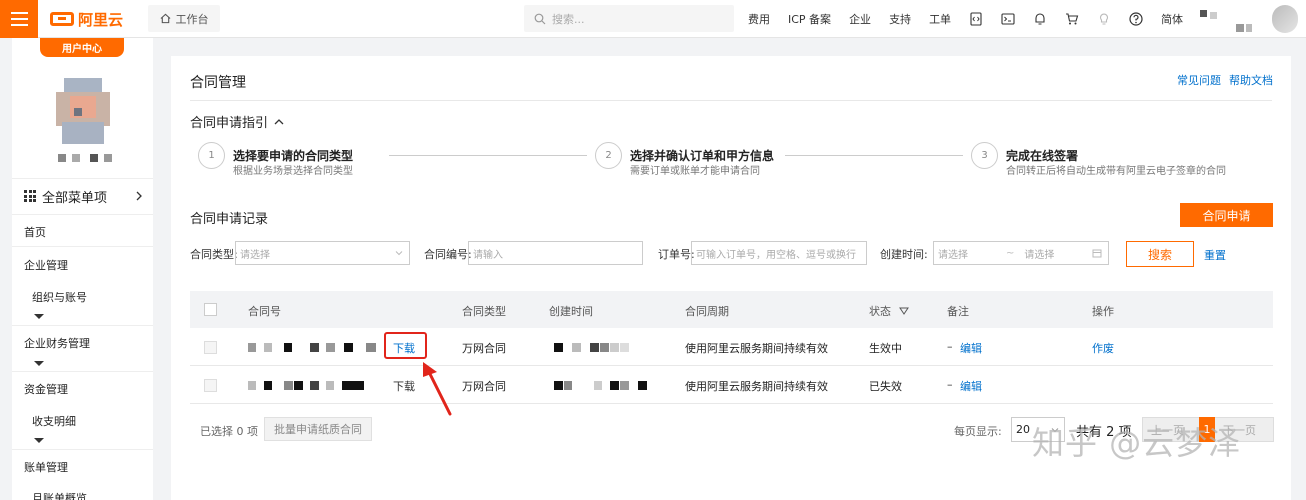 This screenshot has width=1306, height=500. I want to click on user-avatar, so click(1285, 19).